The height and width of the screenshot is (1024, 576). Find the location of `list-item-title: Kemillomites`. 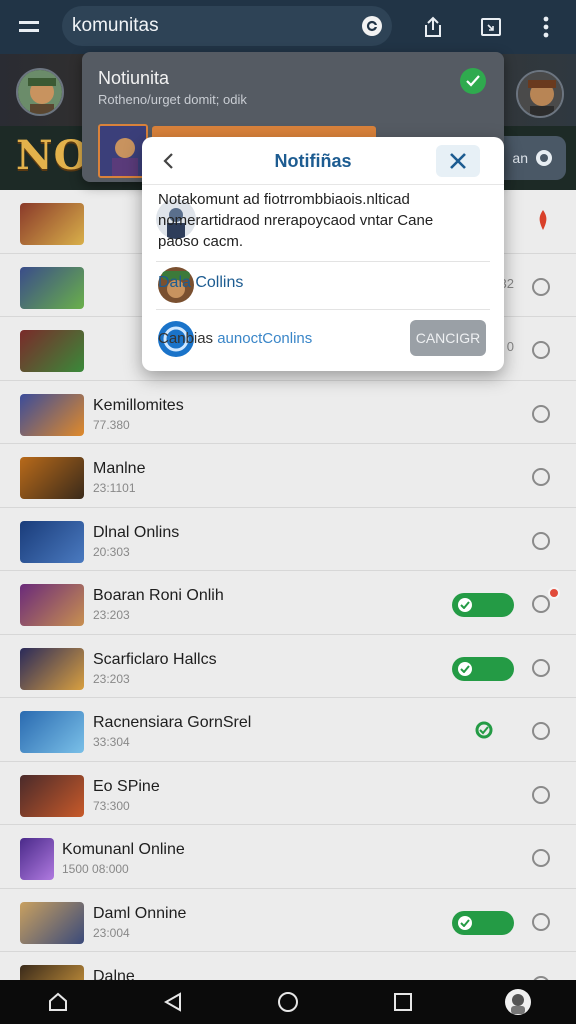

list-item-title: Kemillomites is located at coordinates (138, 405).